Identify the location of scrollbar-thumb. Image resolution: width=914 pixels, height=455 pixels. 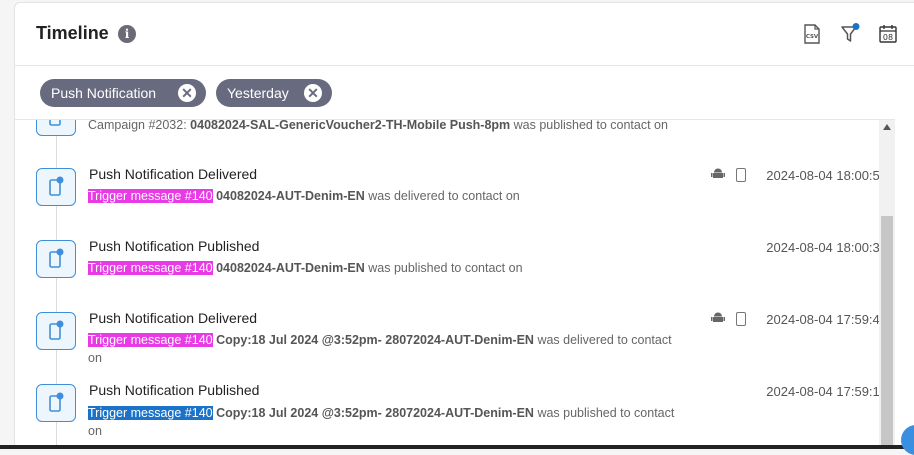
(887, 332).